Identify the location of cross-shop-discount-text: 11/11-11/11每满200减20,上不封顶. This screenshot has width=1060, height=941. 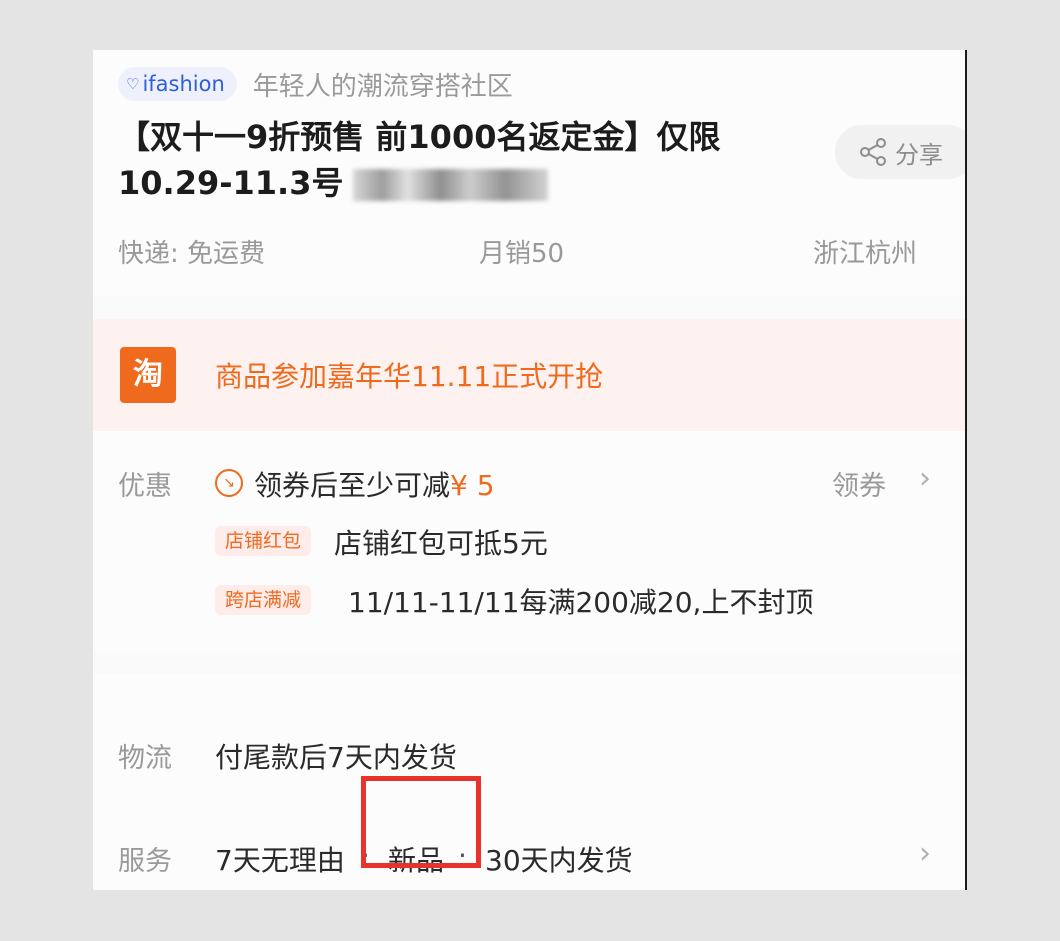
(581, 602).